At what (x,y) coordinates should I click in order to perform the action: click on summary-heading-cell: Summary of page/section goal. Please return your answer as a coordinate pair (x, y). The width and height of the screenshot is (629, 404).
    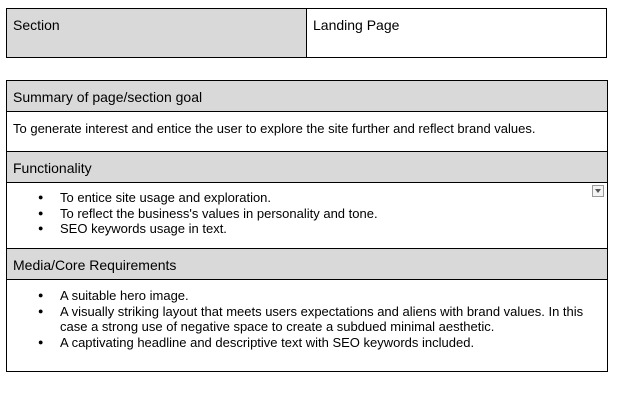
    Looking at the image, I should click on (307, 96).